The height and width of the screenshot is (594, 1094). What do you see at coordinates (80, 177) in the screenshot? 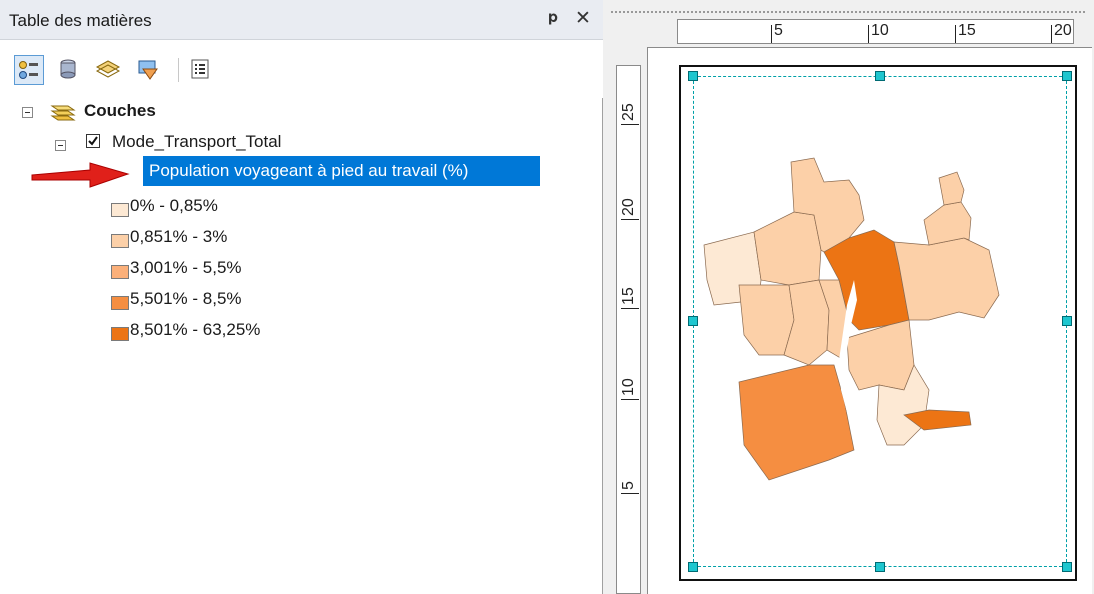
I see `red-arrow-icon` at bounding box center [80, 177].